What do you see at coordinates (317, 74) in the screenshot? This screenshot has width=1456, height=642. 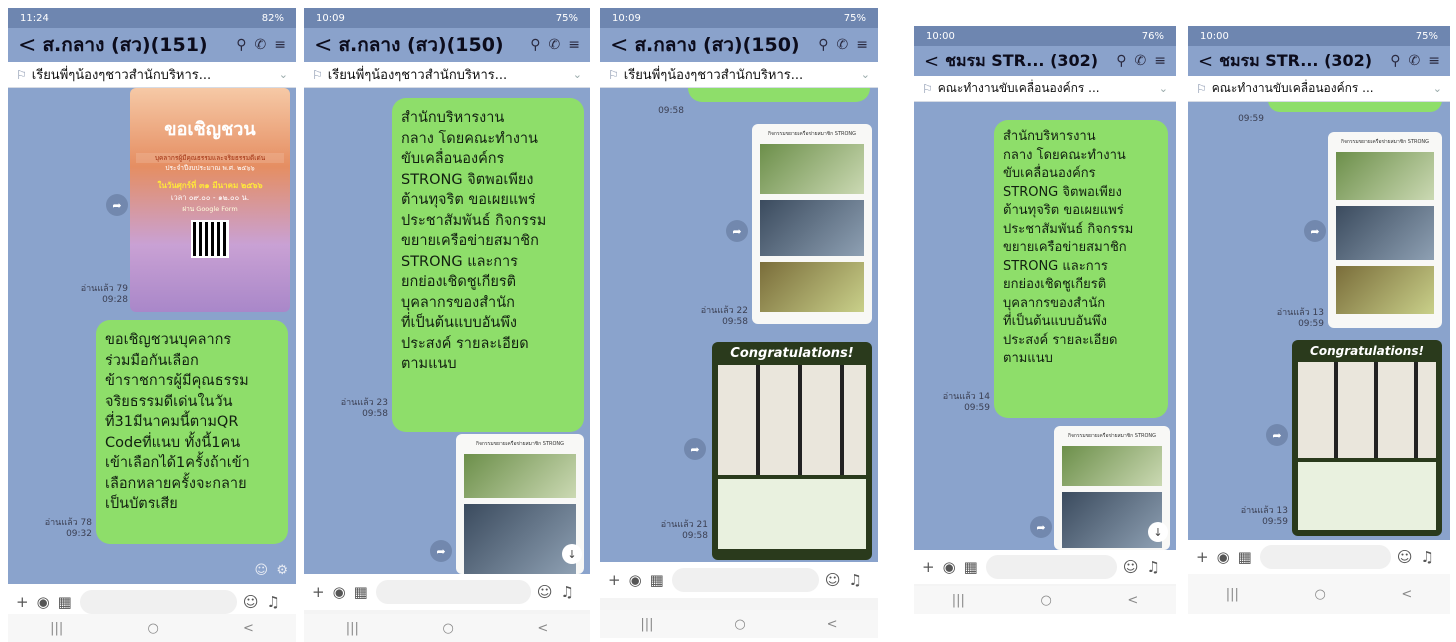 I see `announcement-icon: ⚐` at bounding box center [317, 74].